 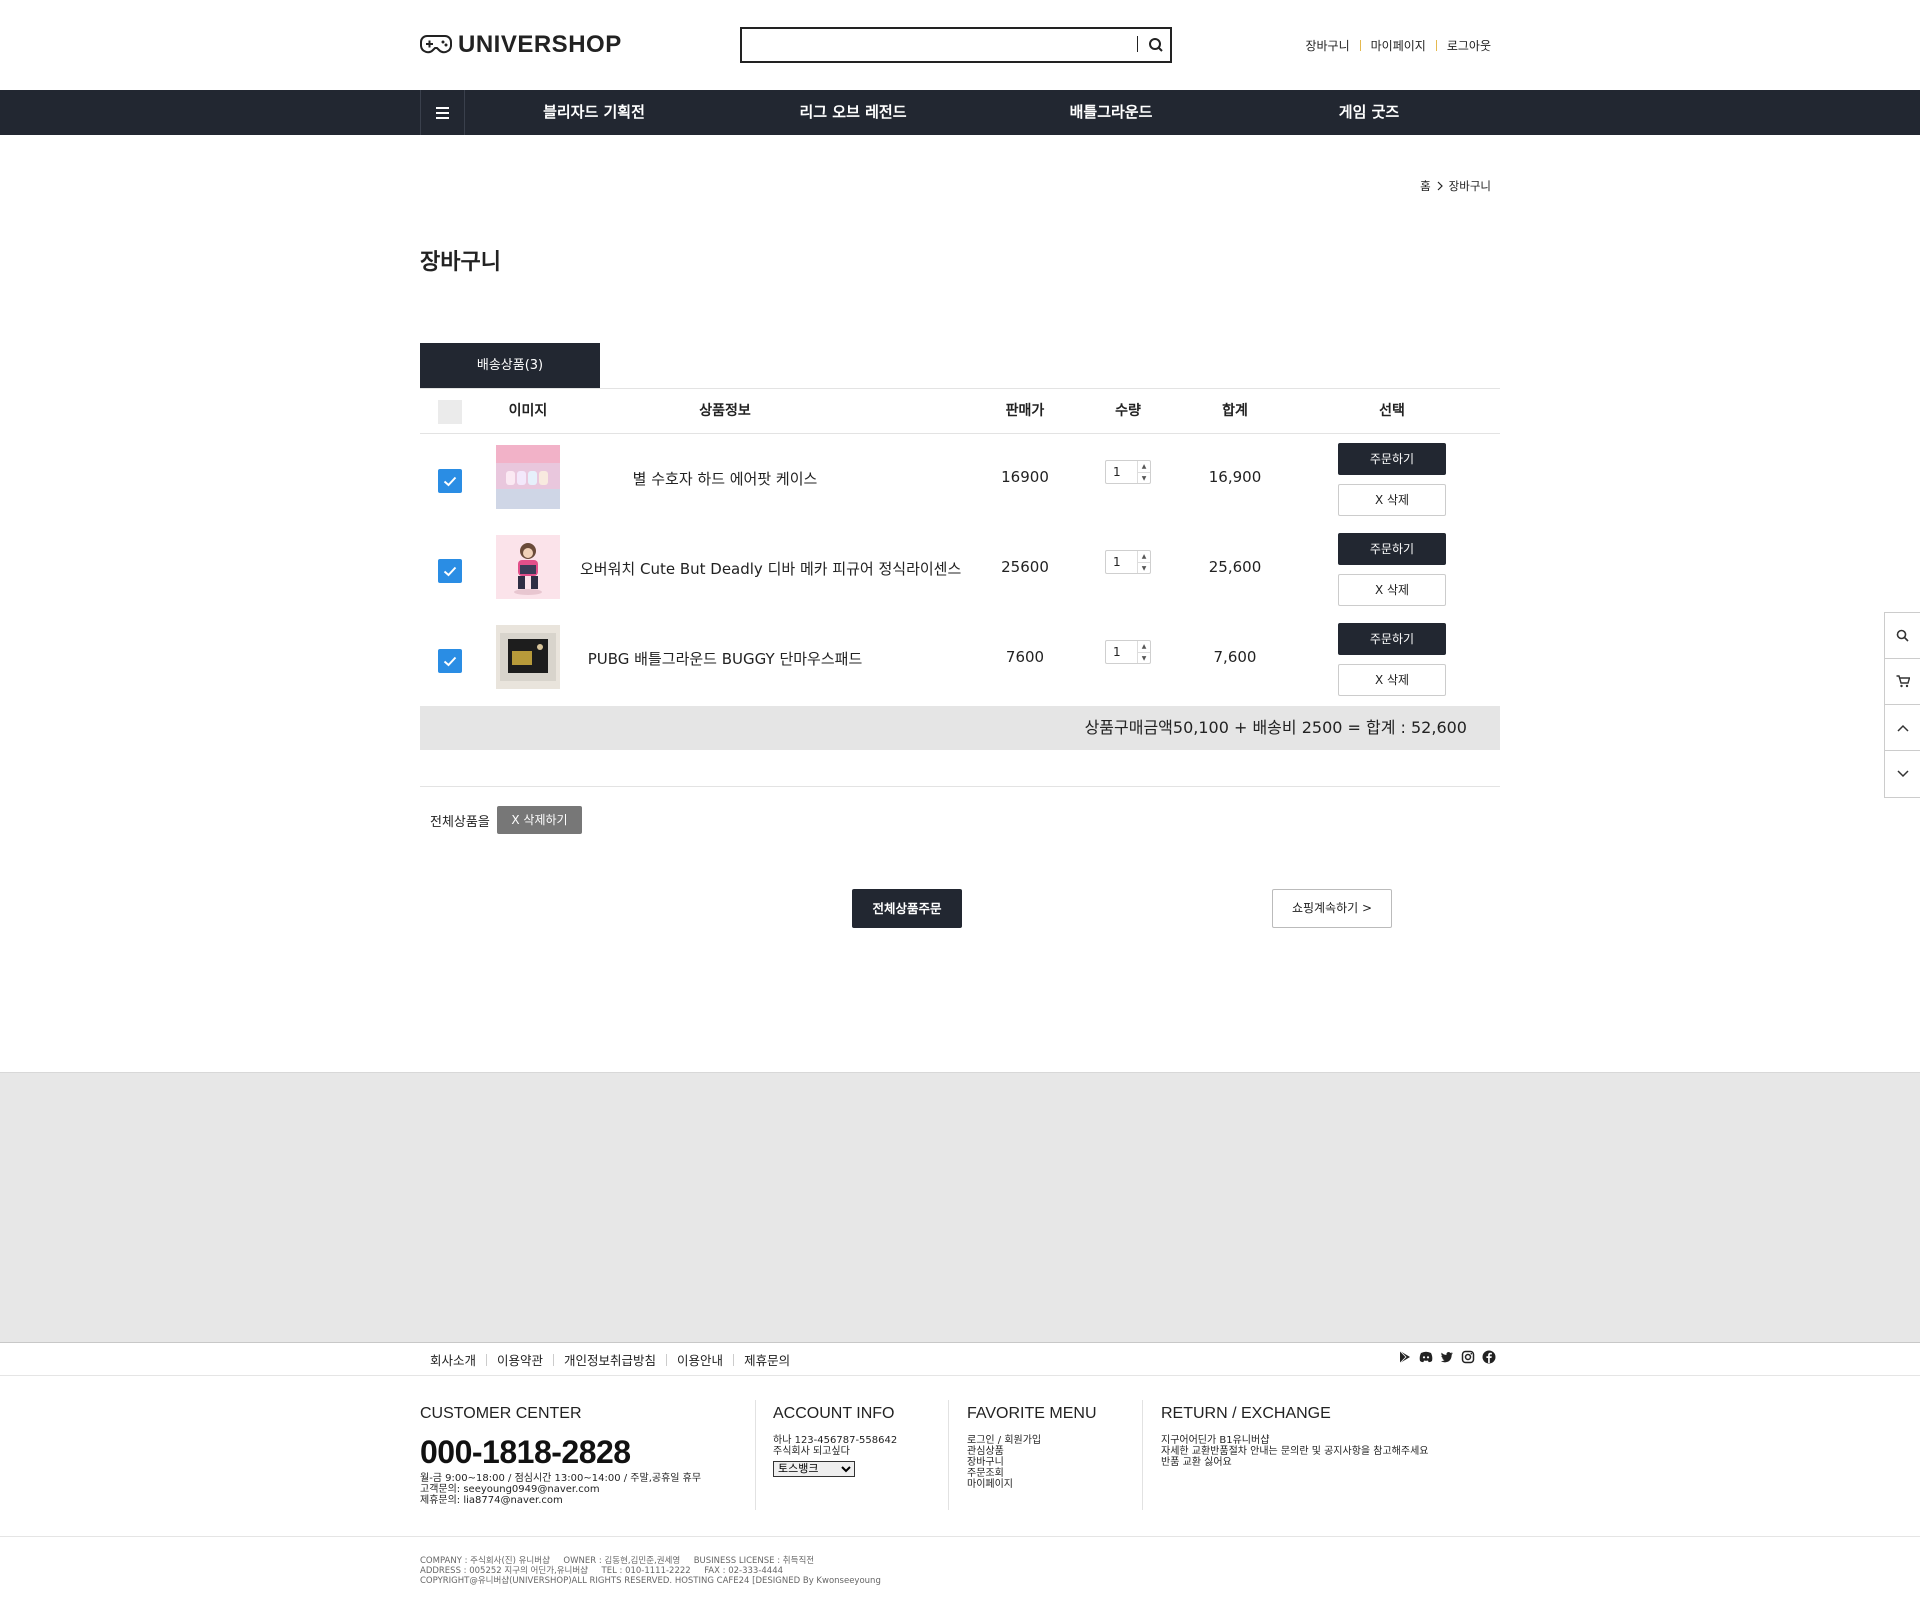 I want to click on order-all-button: 전체상품주문, so click(x=907, y=908).